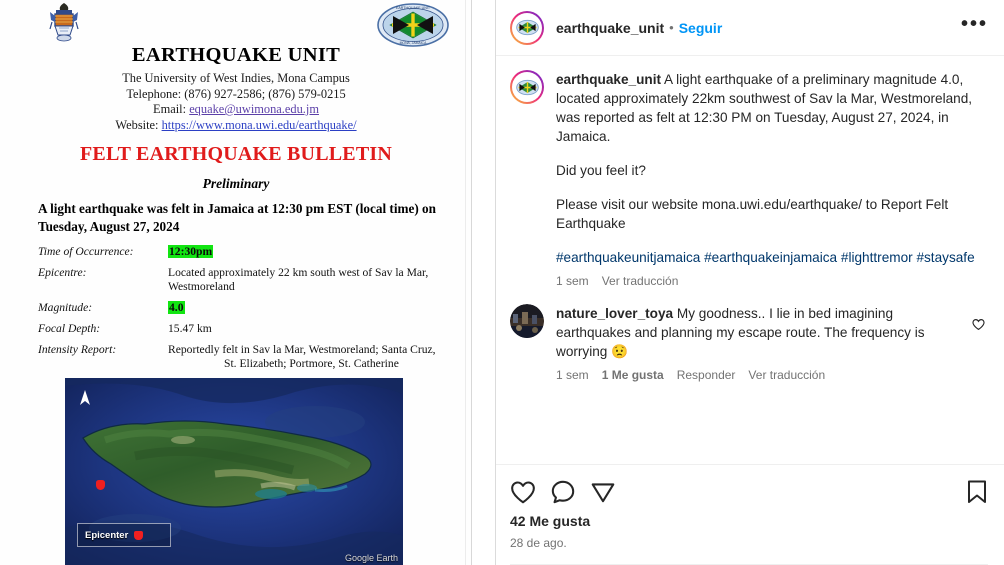 The image size is (1004, 565). What do you see at coordinates (749, 522) in the screenshot?
I see `likes-count: 42 Me gusta` at bounding box center [749, 522].